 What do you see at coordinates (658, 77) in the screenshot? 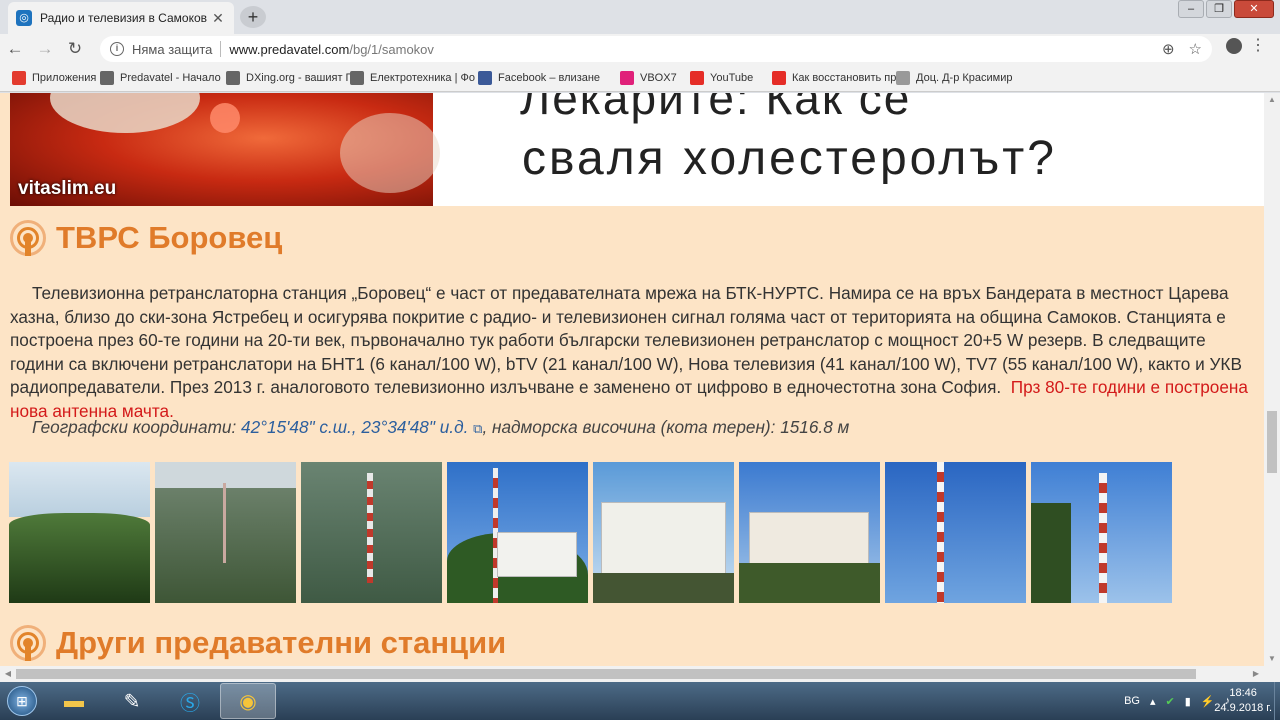
I see `bookmark-label: VBOX7` at bounding box center [658, 77].